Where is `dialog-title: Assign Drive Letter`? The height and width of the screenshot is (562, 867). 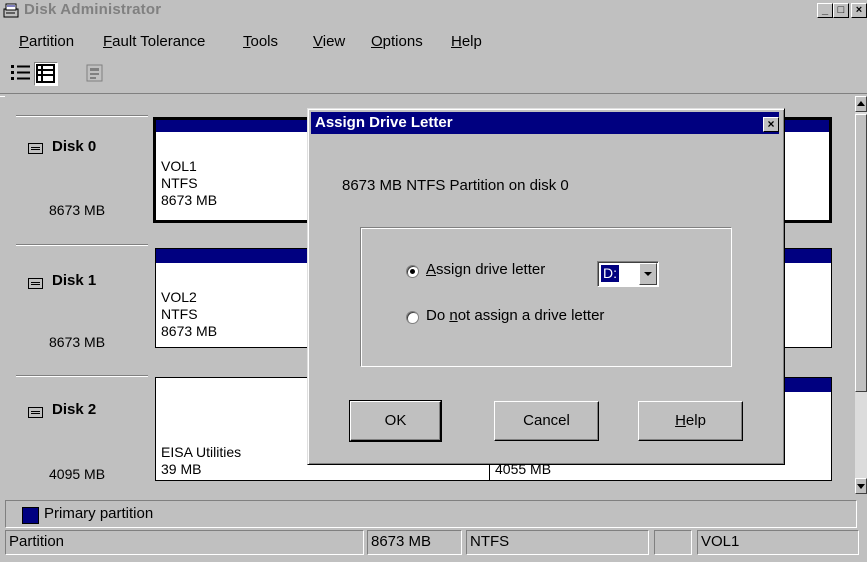 dialog-title: Assign Drive Letter is located at coordinates (384, 122).